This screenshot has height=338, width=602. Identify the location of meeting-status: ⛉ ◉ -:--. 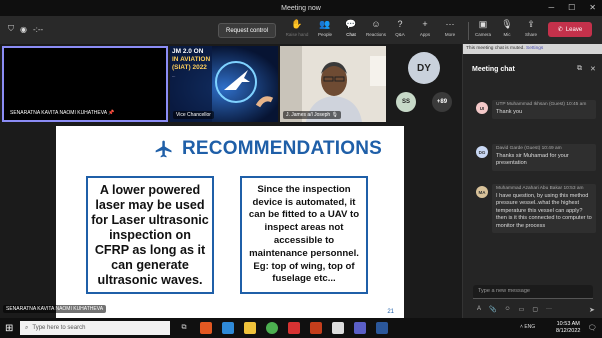
(25, 29).